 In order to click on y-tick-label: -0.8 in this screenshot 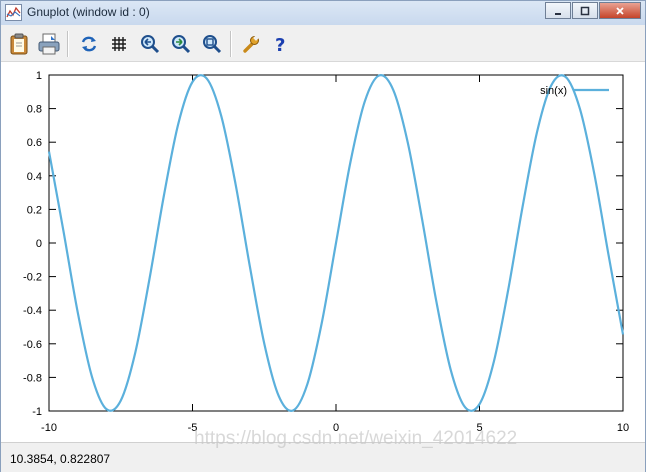, I will do `click(32, 378)`.